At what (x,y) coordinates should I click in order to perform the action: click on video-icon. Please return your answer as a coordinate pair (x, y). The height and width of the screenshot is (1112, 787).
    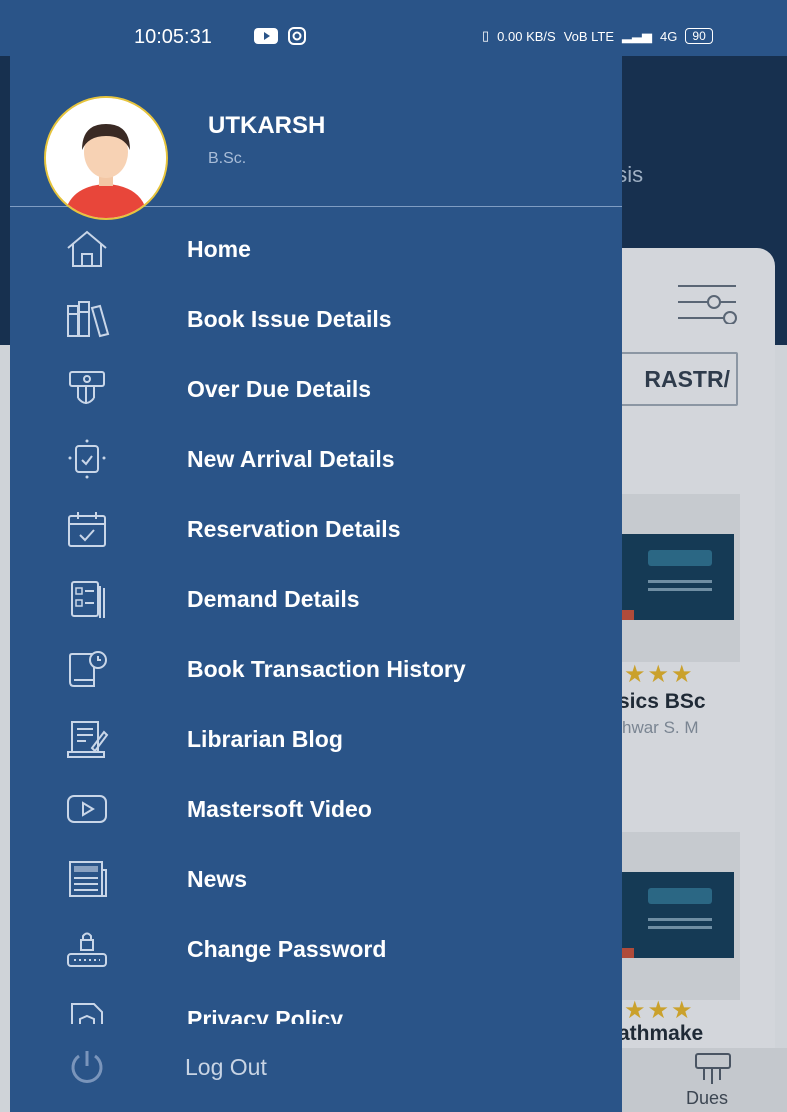
    Looking at the image, I should click on (87, 809).